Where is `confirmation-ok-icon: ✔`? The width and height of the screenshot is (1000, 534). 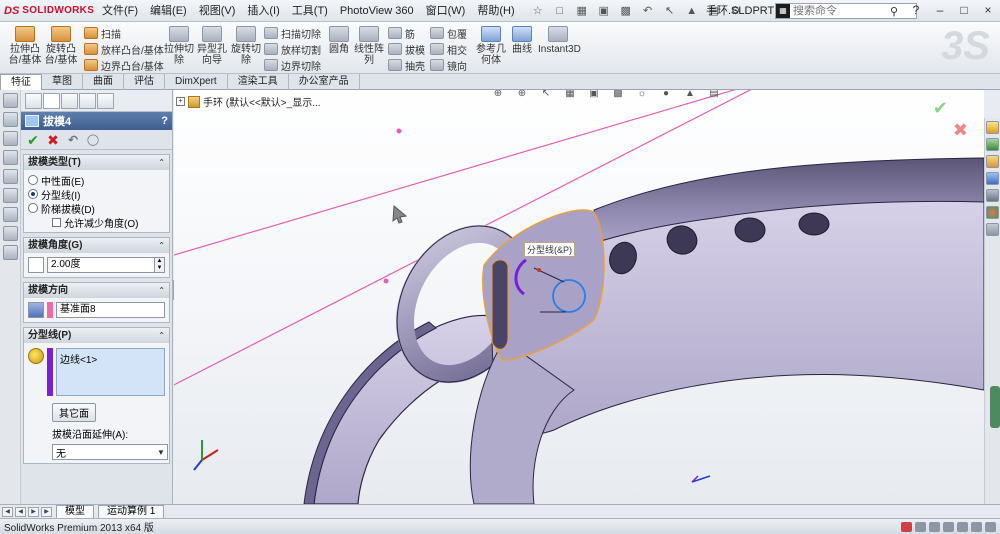
confirmation-ok-icon: ✔ is located at coordinates (940, 108).